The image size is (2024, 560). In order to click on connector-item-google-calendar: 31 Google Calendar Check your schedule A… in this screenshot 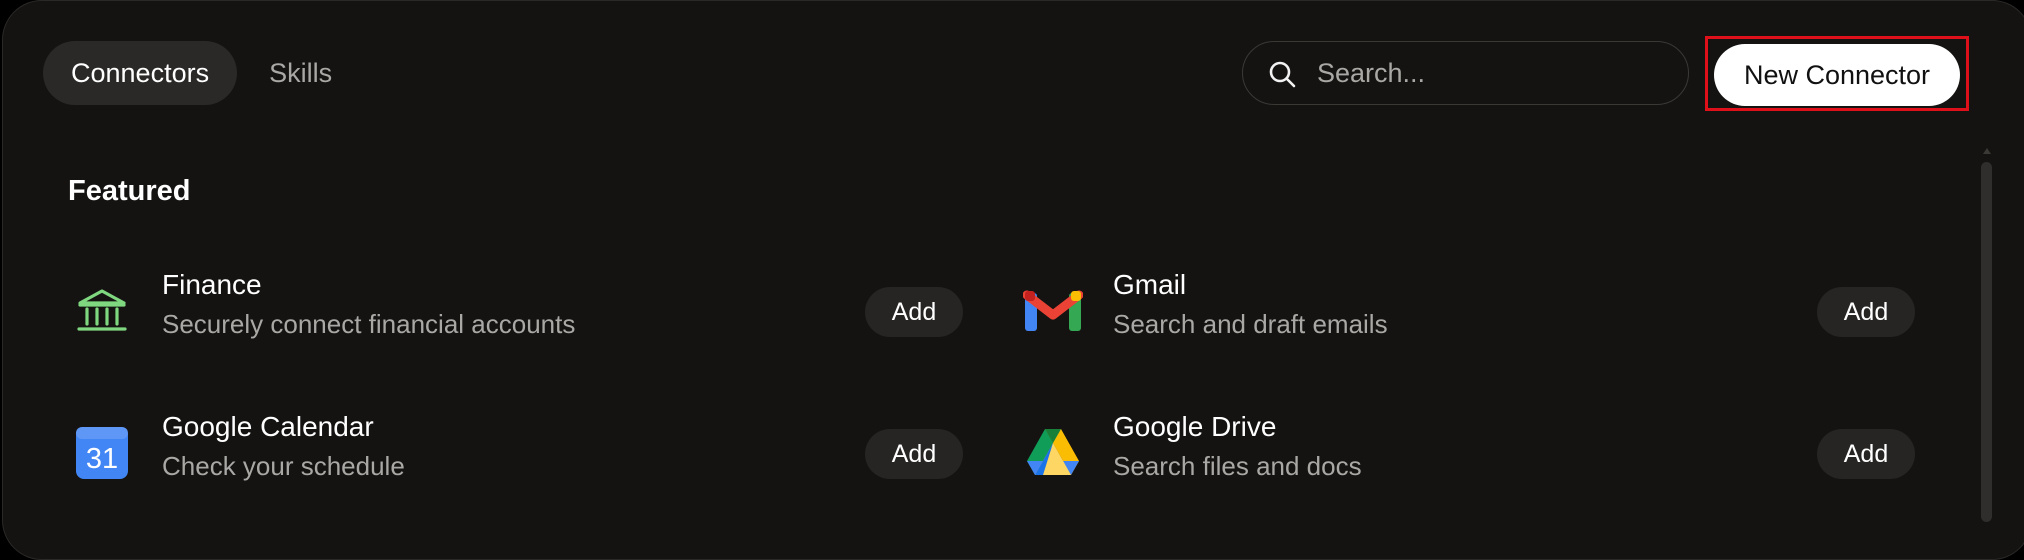, I will do `click(517, 453)`.